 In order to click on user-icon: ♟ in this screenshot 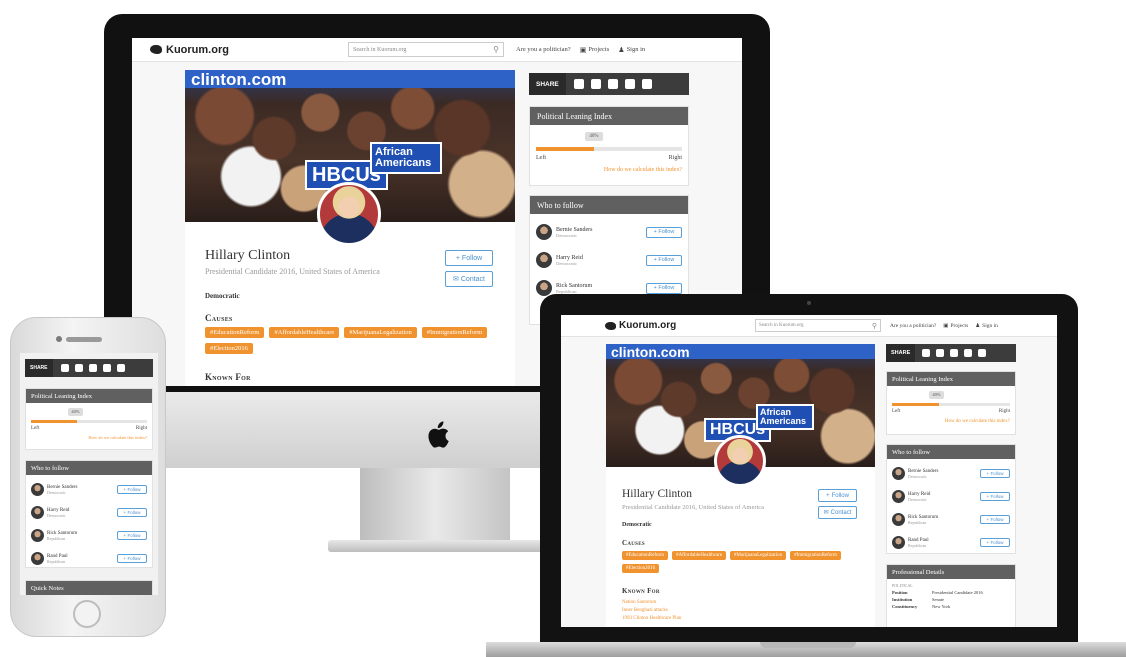, I will do `click(621, 49)`.